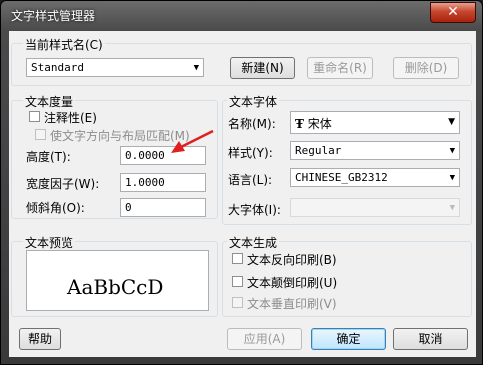  I want to click on delete-style-button: 删除(D), so click(426, 68).